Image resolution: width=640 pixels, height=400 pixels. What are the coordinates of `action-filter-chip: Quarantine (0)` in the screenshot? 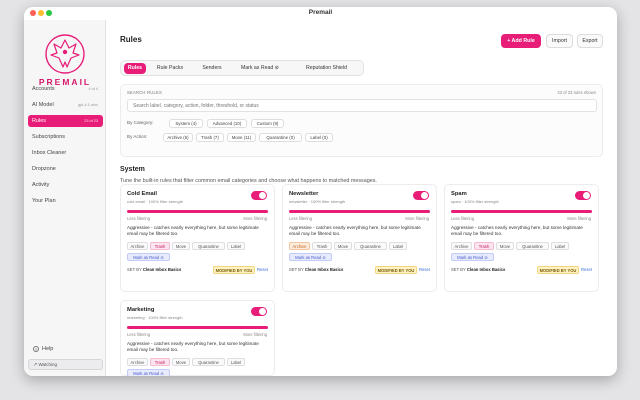 It's located at (280, 137).